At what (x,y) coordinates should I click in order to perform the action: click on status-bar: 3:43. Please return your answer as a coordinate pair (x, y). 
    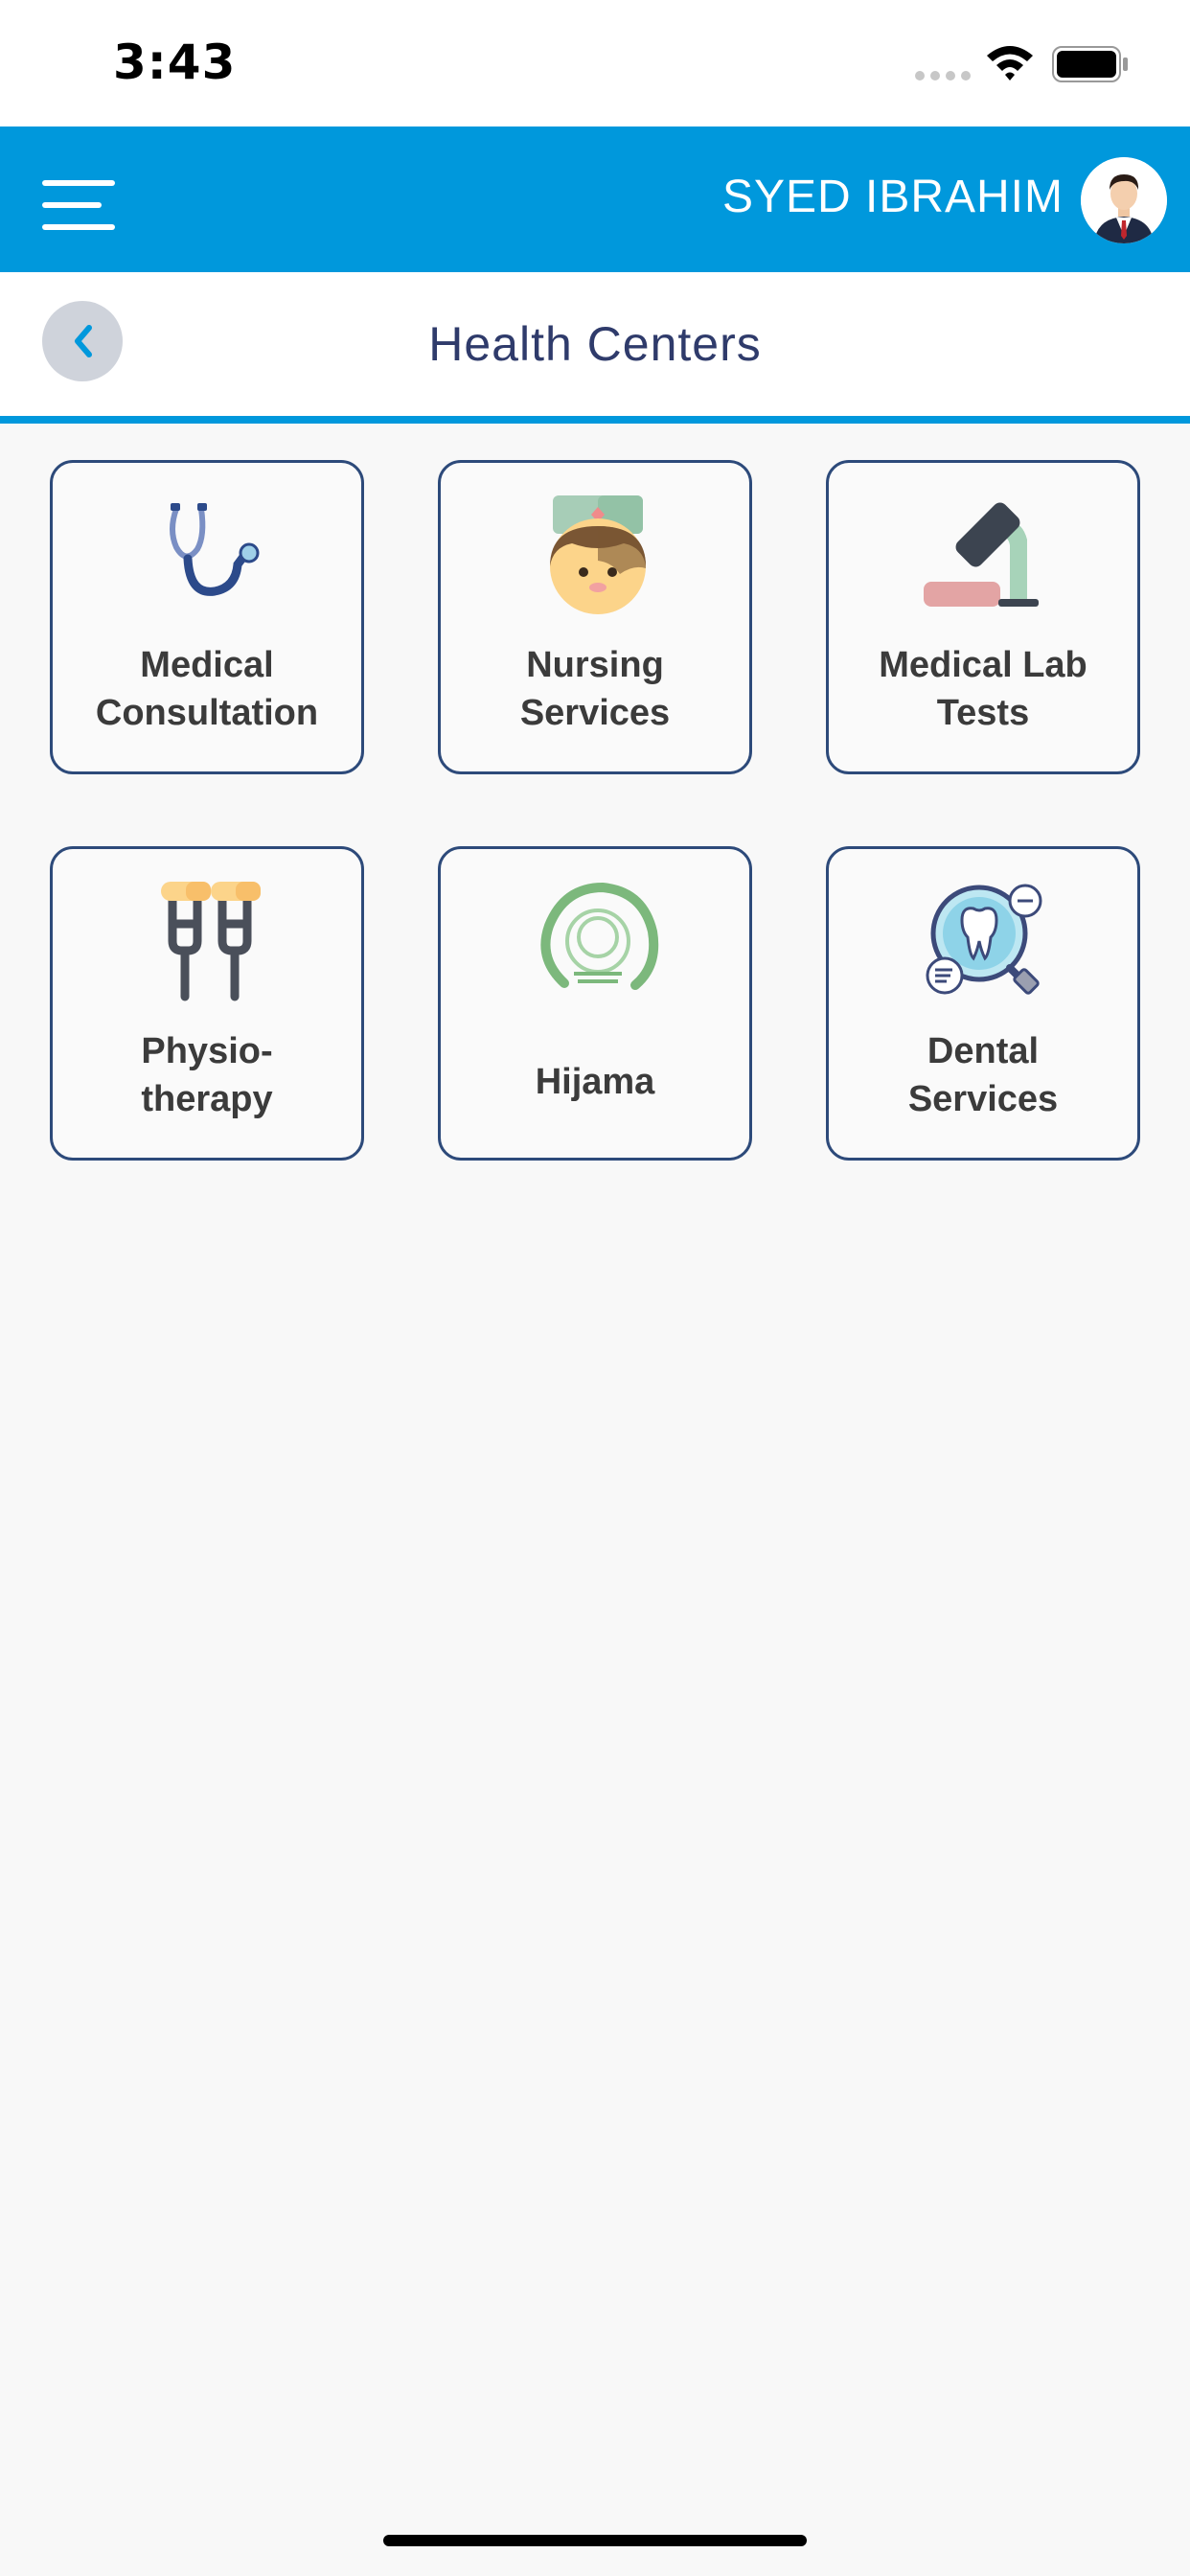
    Looking at the image, I should click on (595, 63).